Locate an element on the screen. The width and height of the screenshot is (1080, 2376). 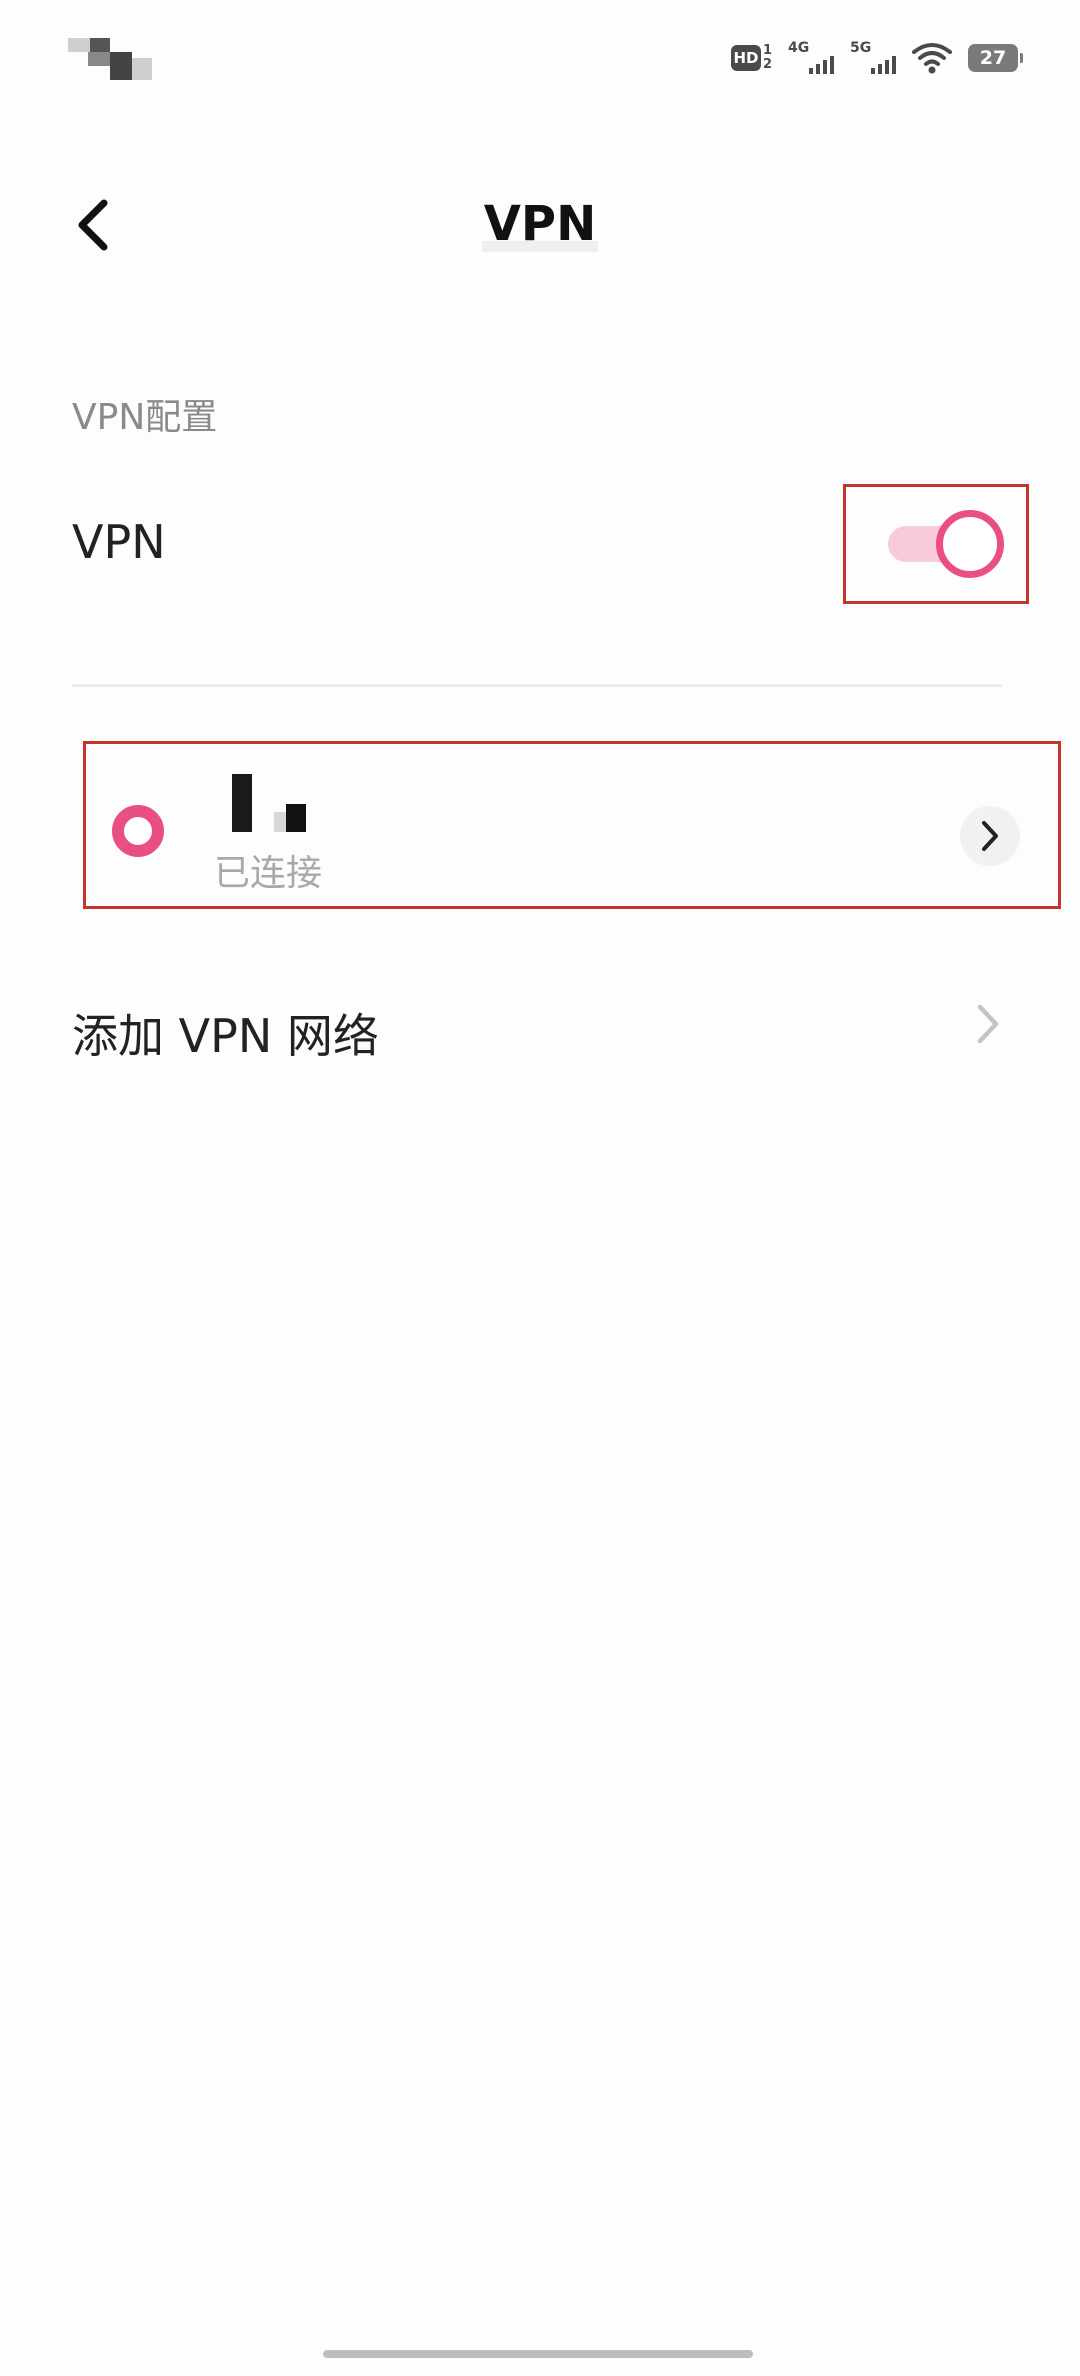
selected-radio-icon is located at coordinates (138, 831).